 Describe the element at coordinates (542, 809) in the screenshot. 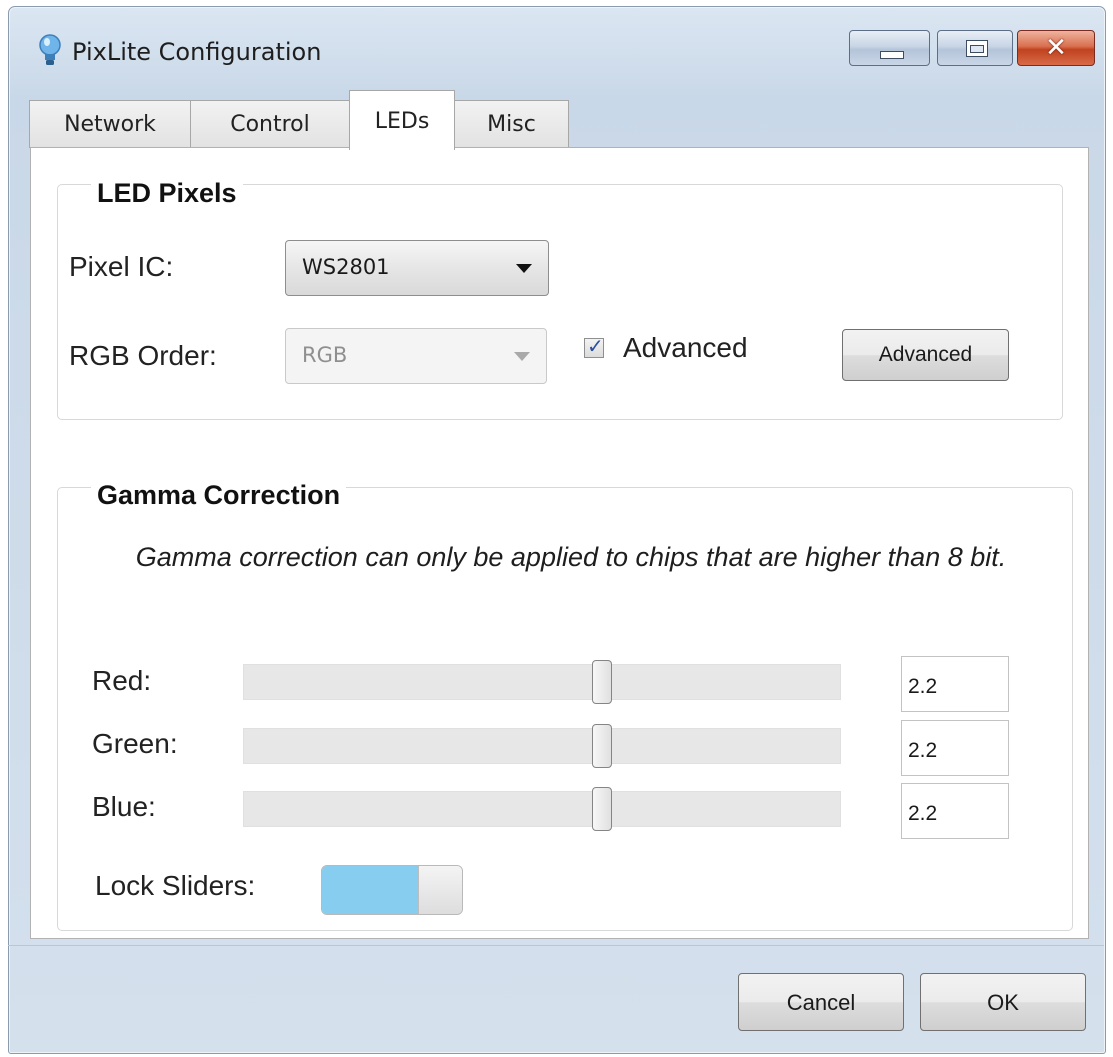

I see `blue-slider` at that location.